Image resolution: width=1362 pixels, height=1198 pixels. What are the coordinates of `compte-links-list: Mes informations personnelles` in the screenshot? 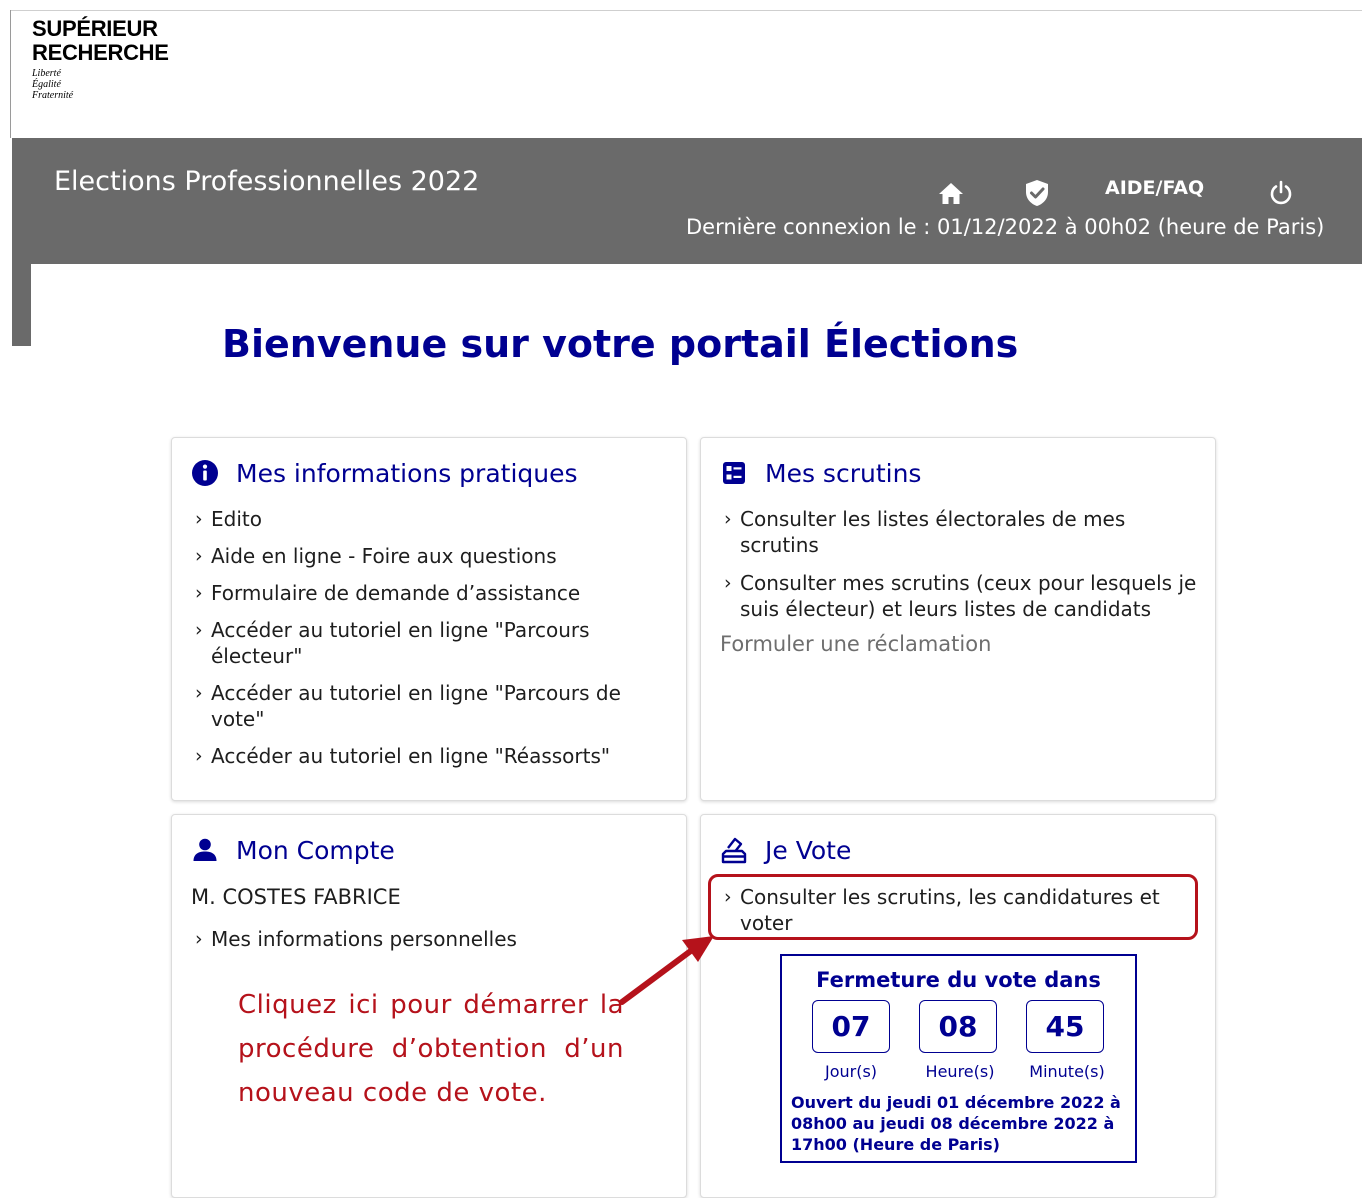 It's located at (432, 944).